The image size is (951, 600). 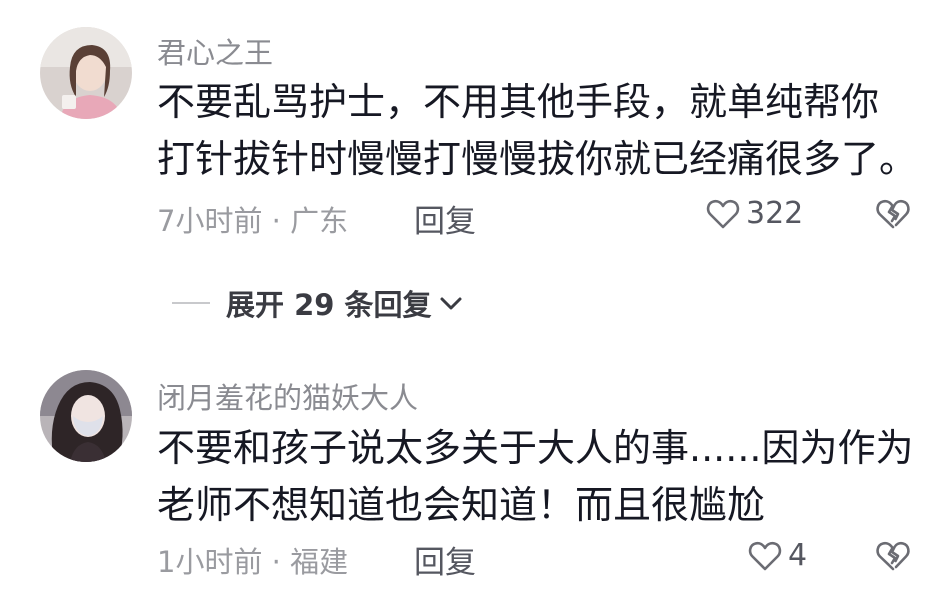 What do you see at coordinates (191, 303) in the screenshot?
I see `divider-line` at bounding box center [191, 303].